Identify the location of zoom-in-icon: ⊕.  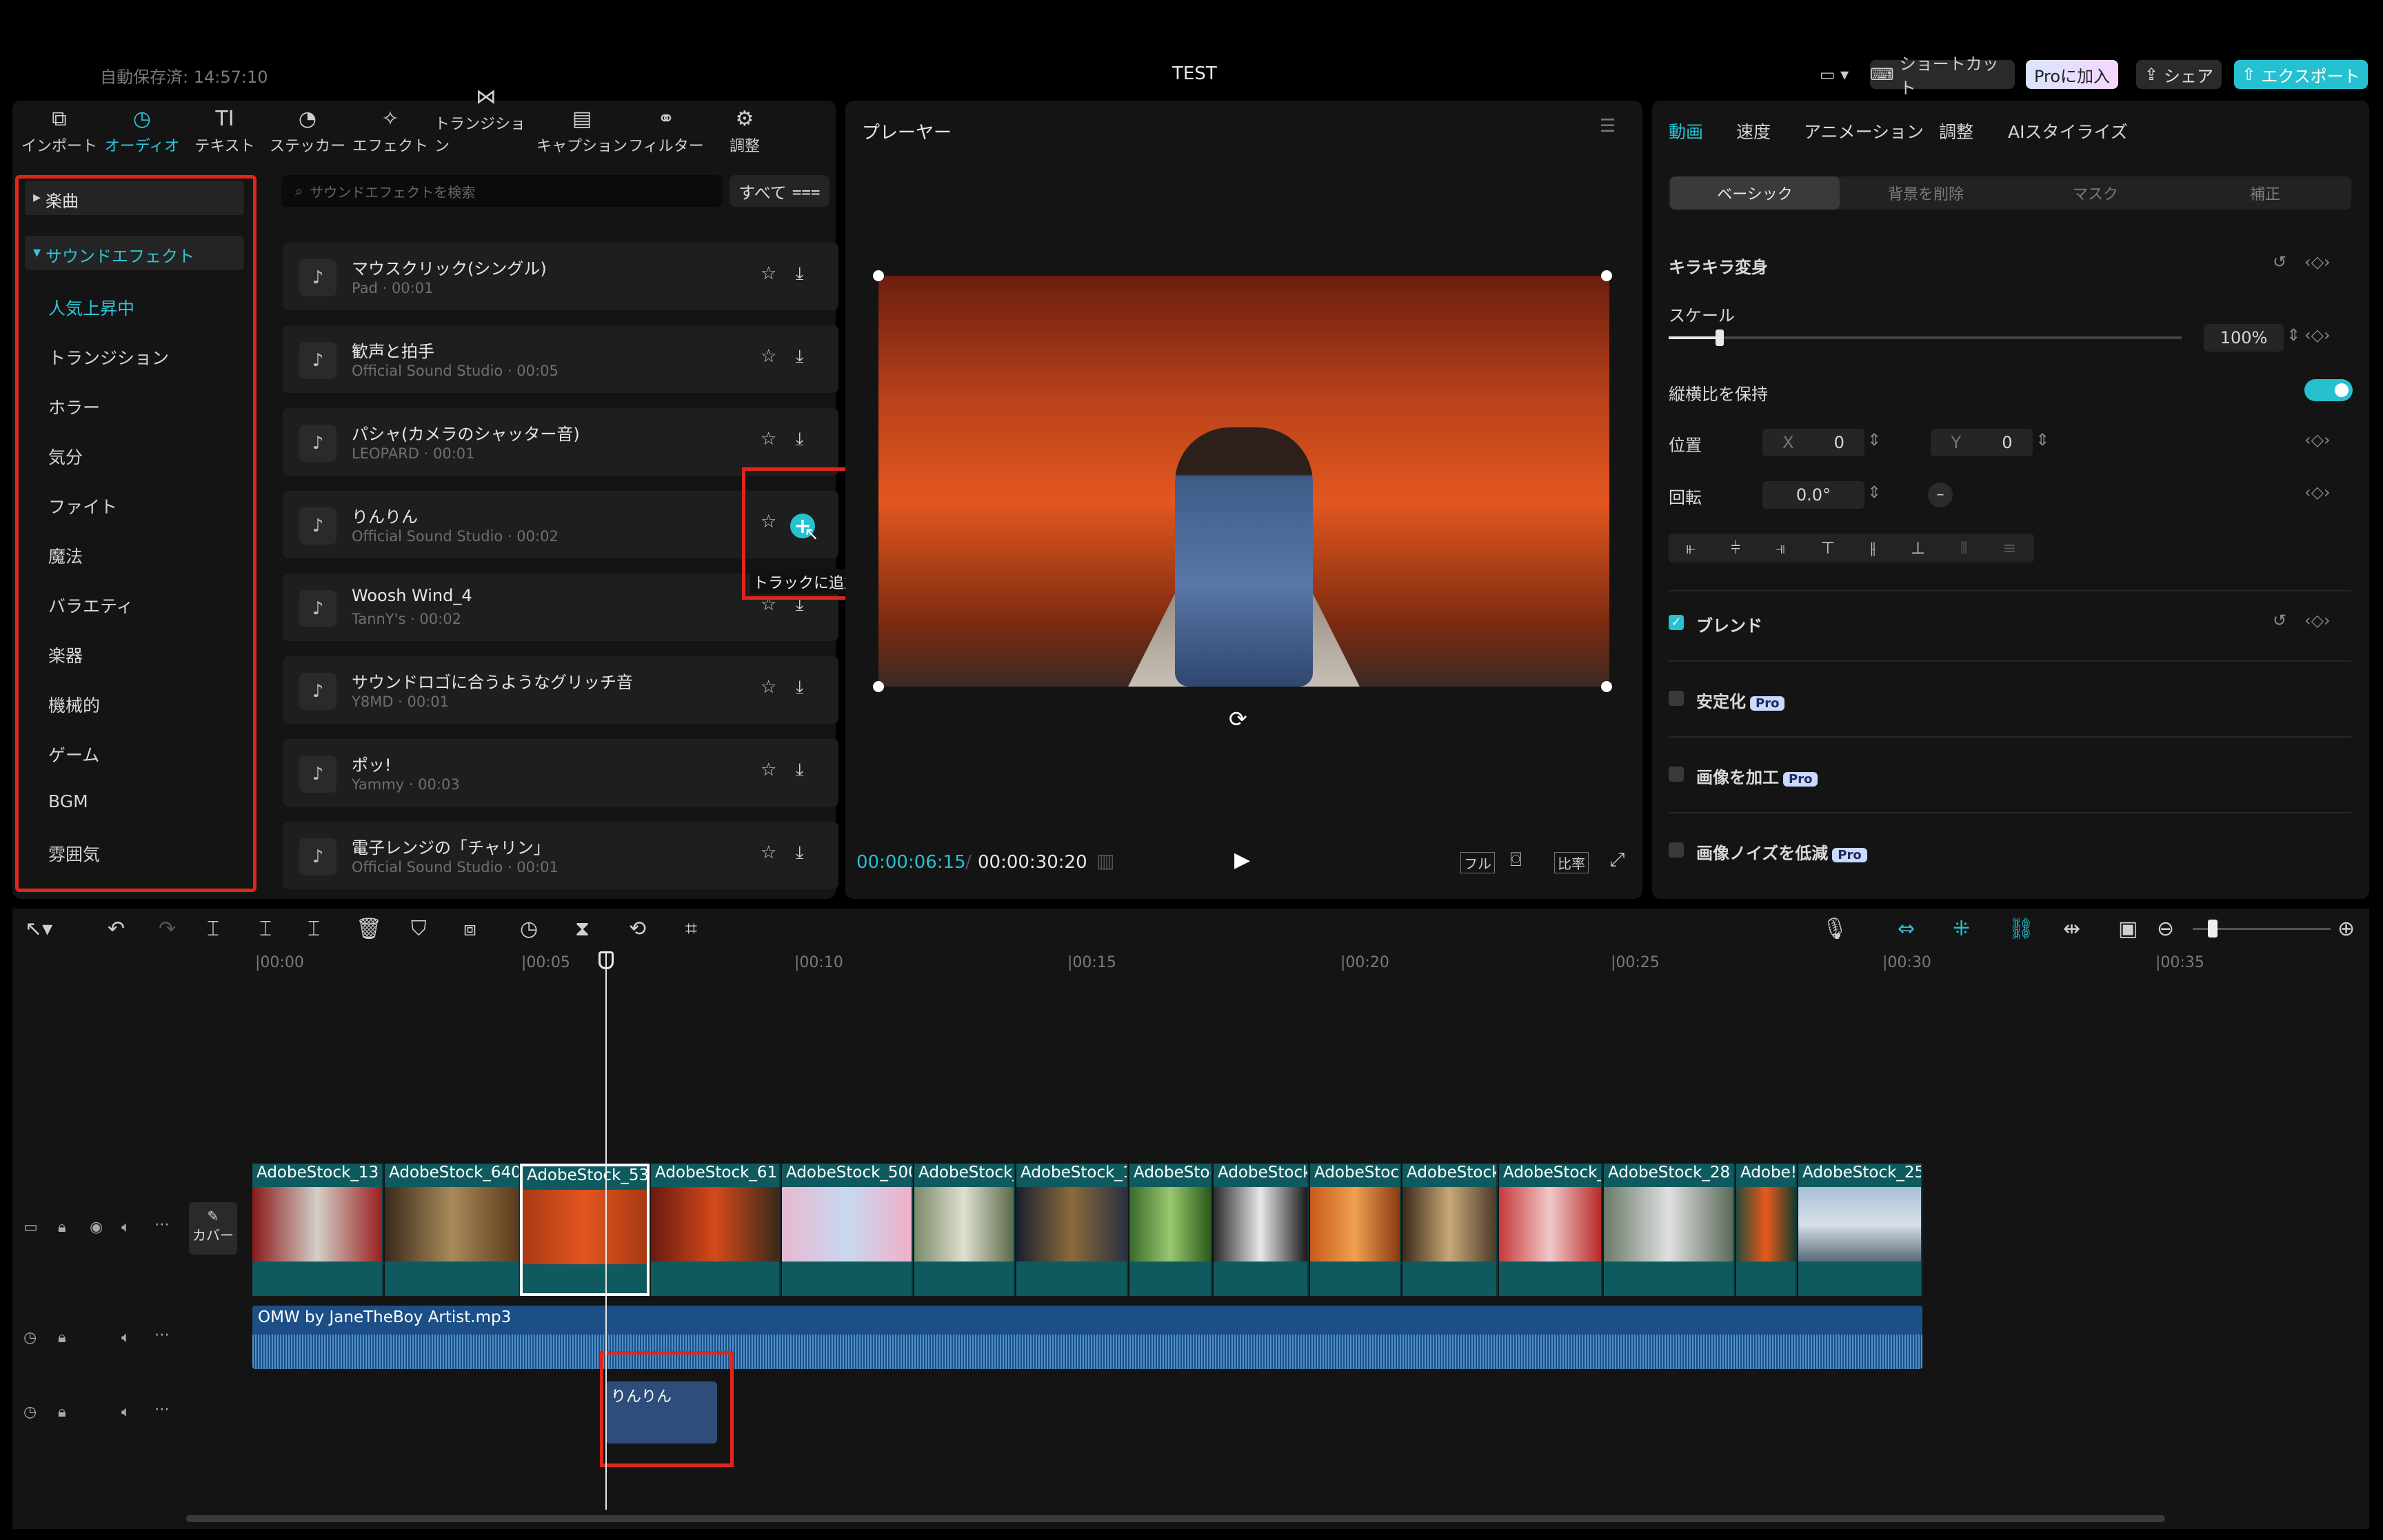
(2346, 929).